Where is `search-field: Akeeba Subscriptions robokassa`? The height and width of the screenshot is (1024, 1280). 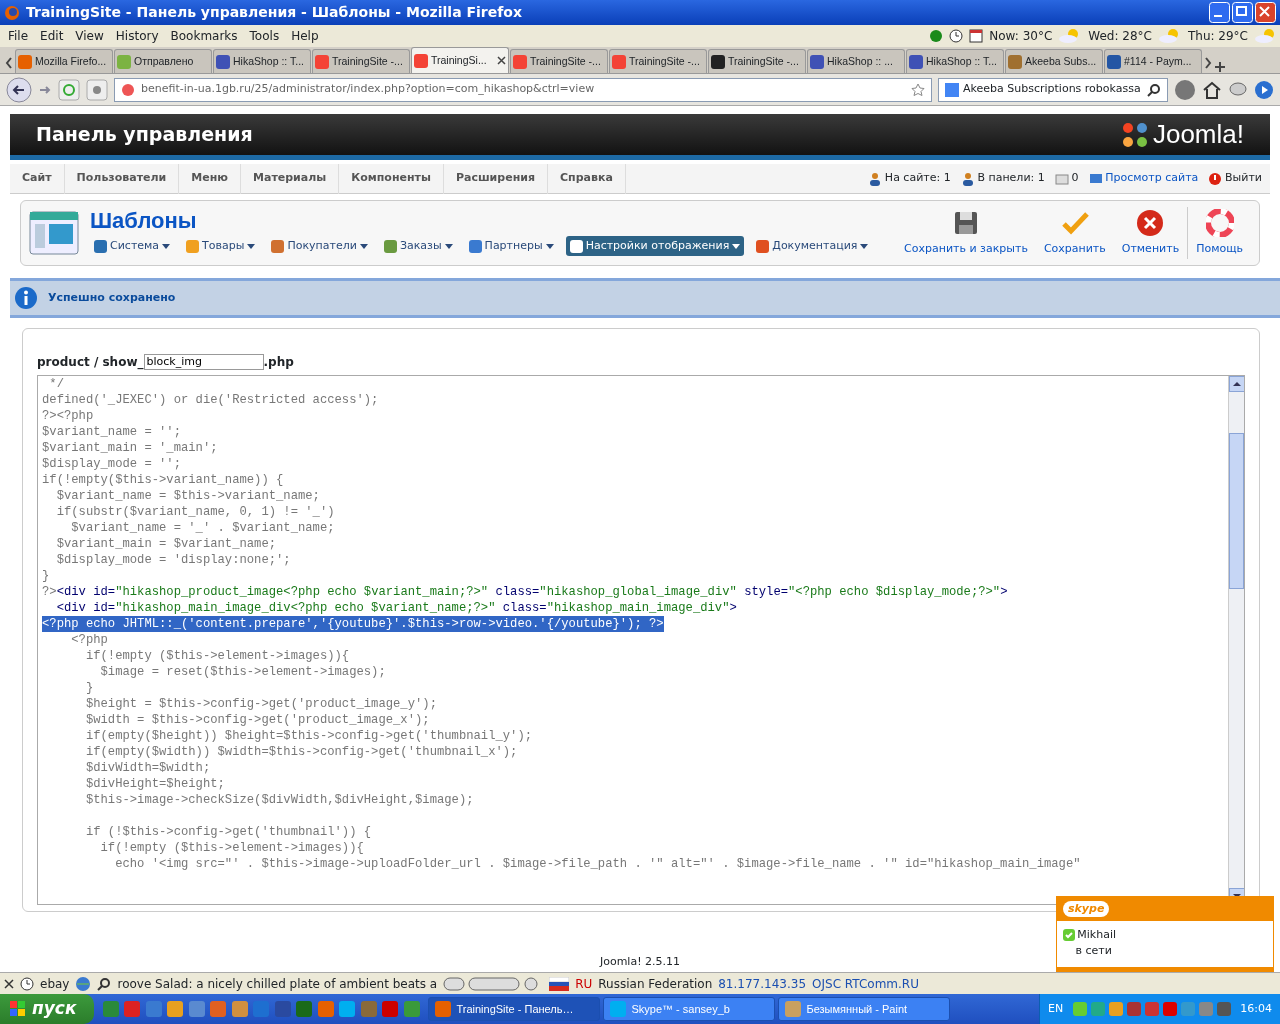
search-field: Akeeba Subscriptions robokassa is located at coordinates (1053, 89).